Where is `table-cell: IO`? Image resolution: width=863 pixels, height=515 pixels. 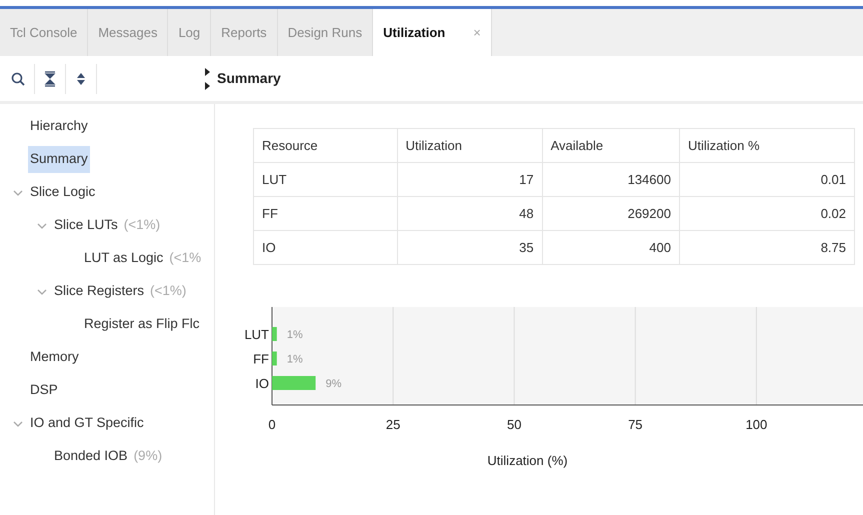
table-cell: IO is located at coordinates (326, 247).